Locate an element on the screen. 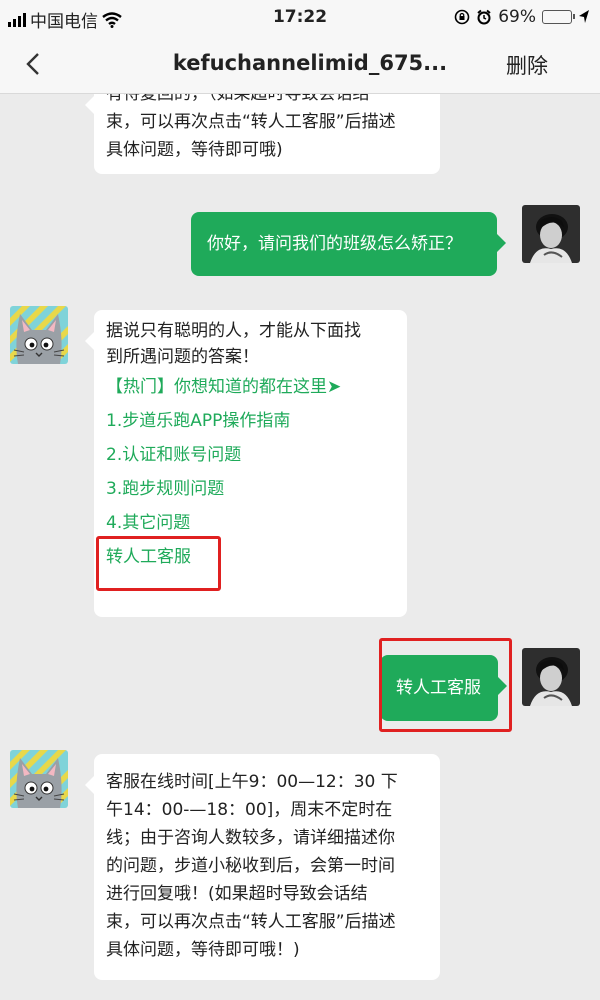  message-line: 有待复回的，（如果超时导致会话结 is located at coordinates (238, 99).